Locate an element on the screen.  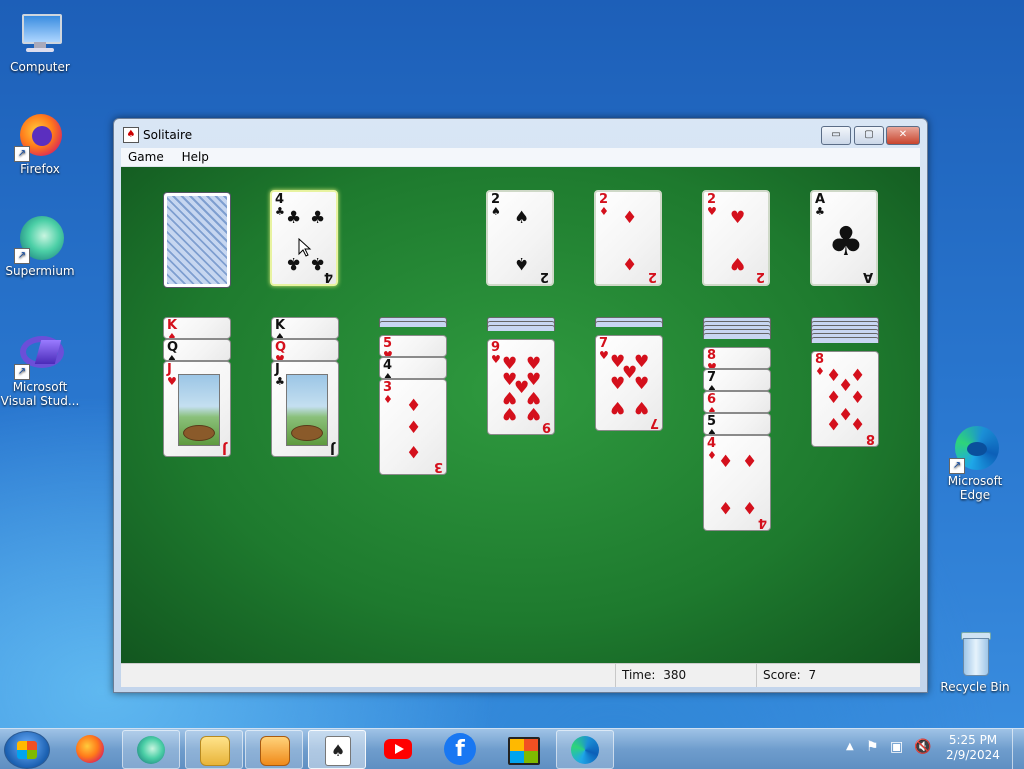
show-desktop-button is located at coordinates (1018, 749).